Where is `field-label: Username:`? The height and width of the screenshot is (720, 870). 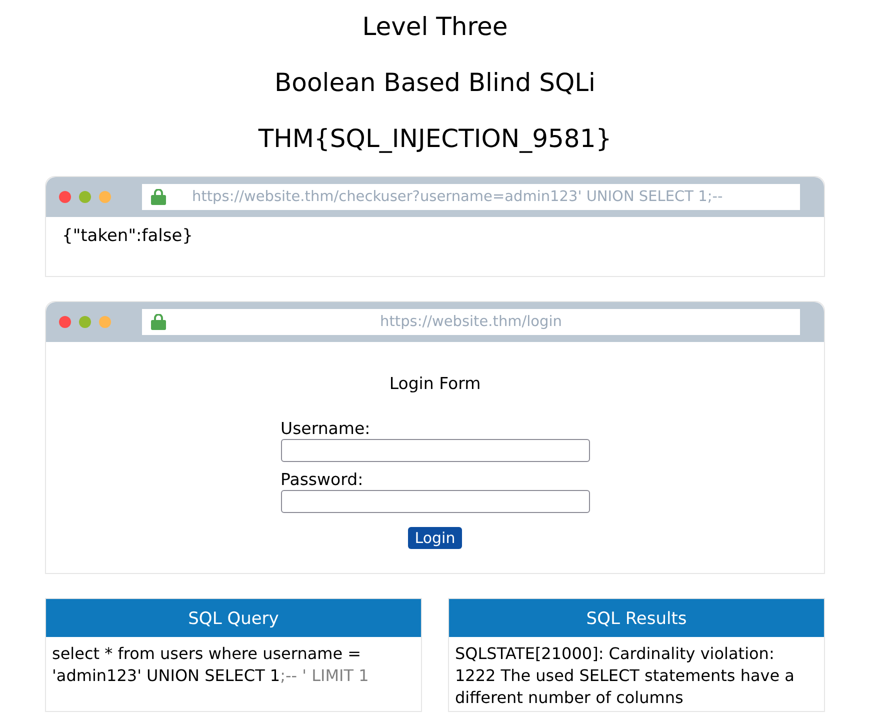 field-label: Username: is located at coordinates (326, 429).